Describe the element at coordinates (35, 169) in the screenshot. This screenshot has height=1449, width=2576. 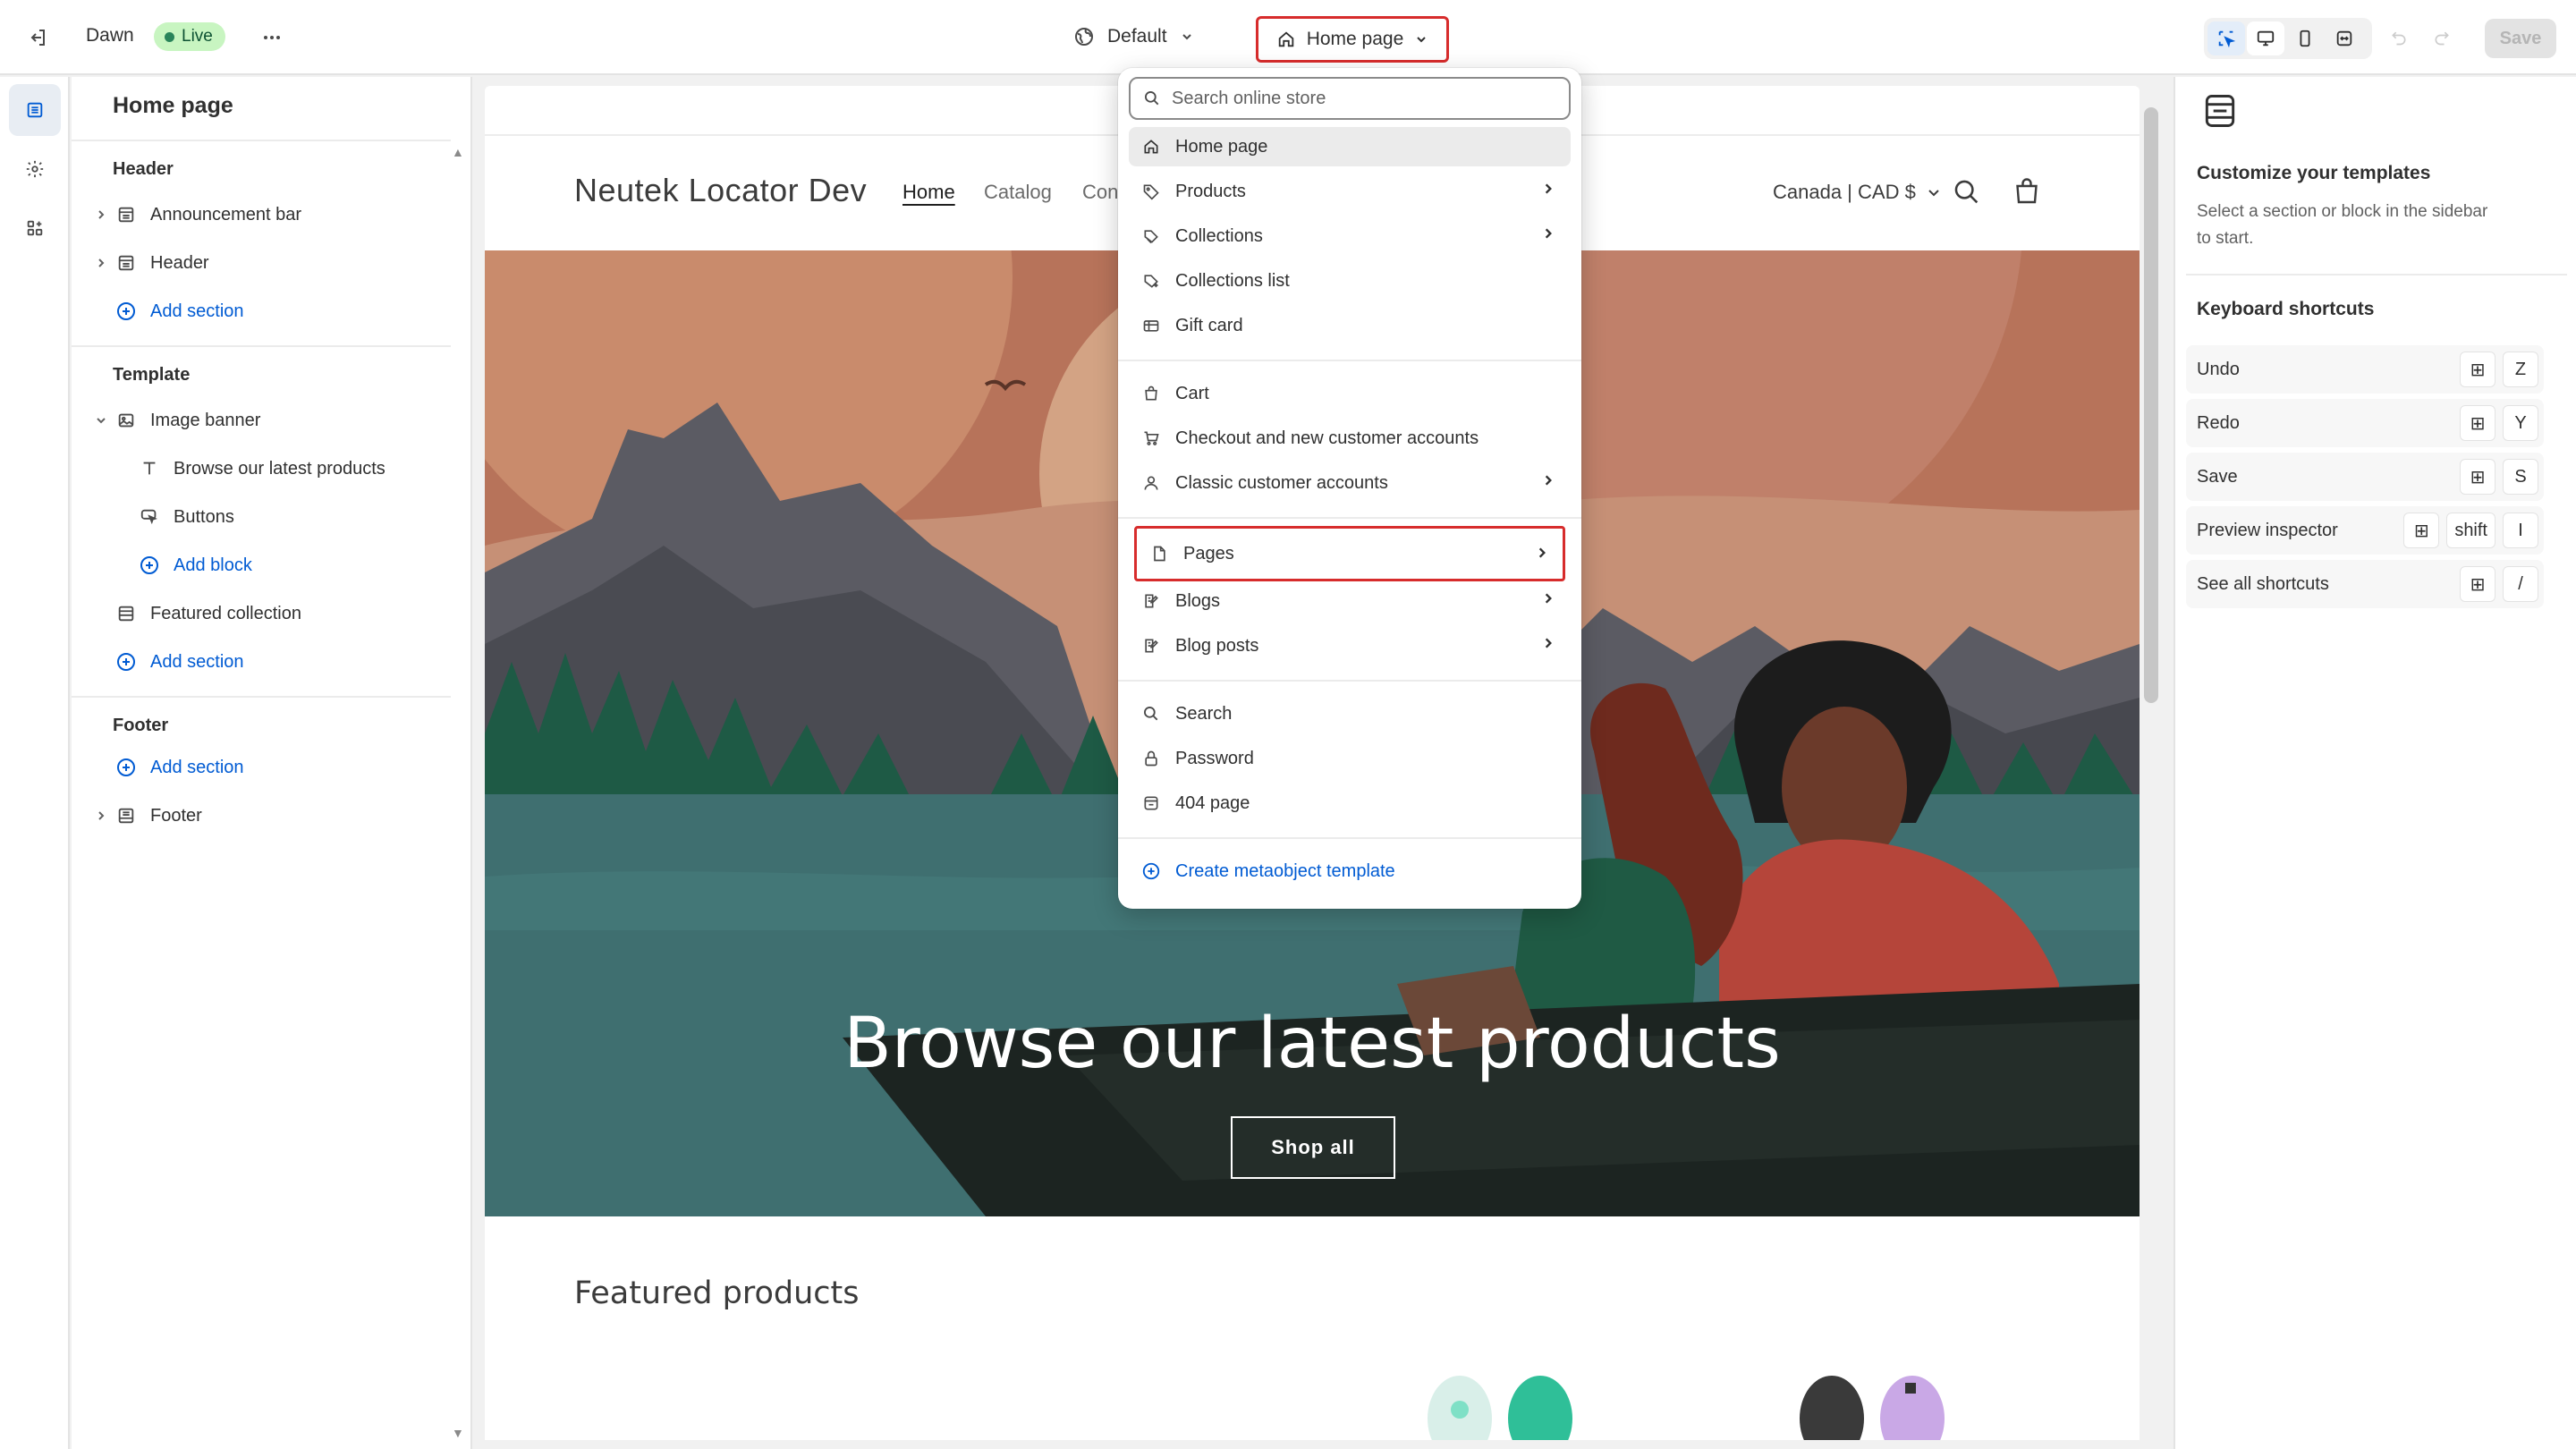
I see `settings-icon` at that location.